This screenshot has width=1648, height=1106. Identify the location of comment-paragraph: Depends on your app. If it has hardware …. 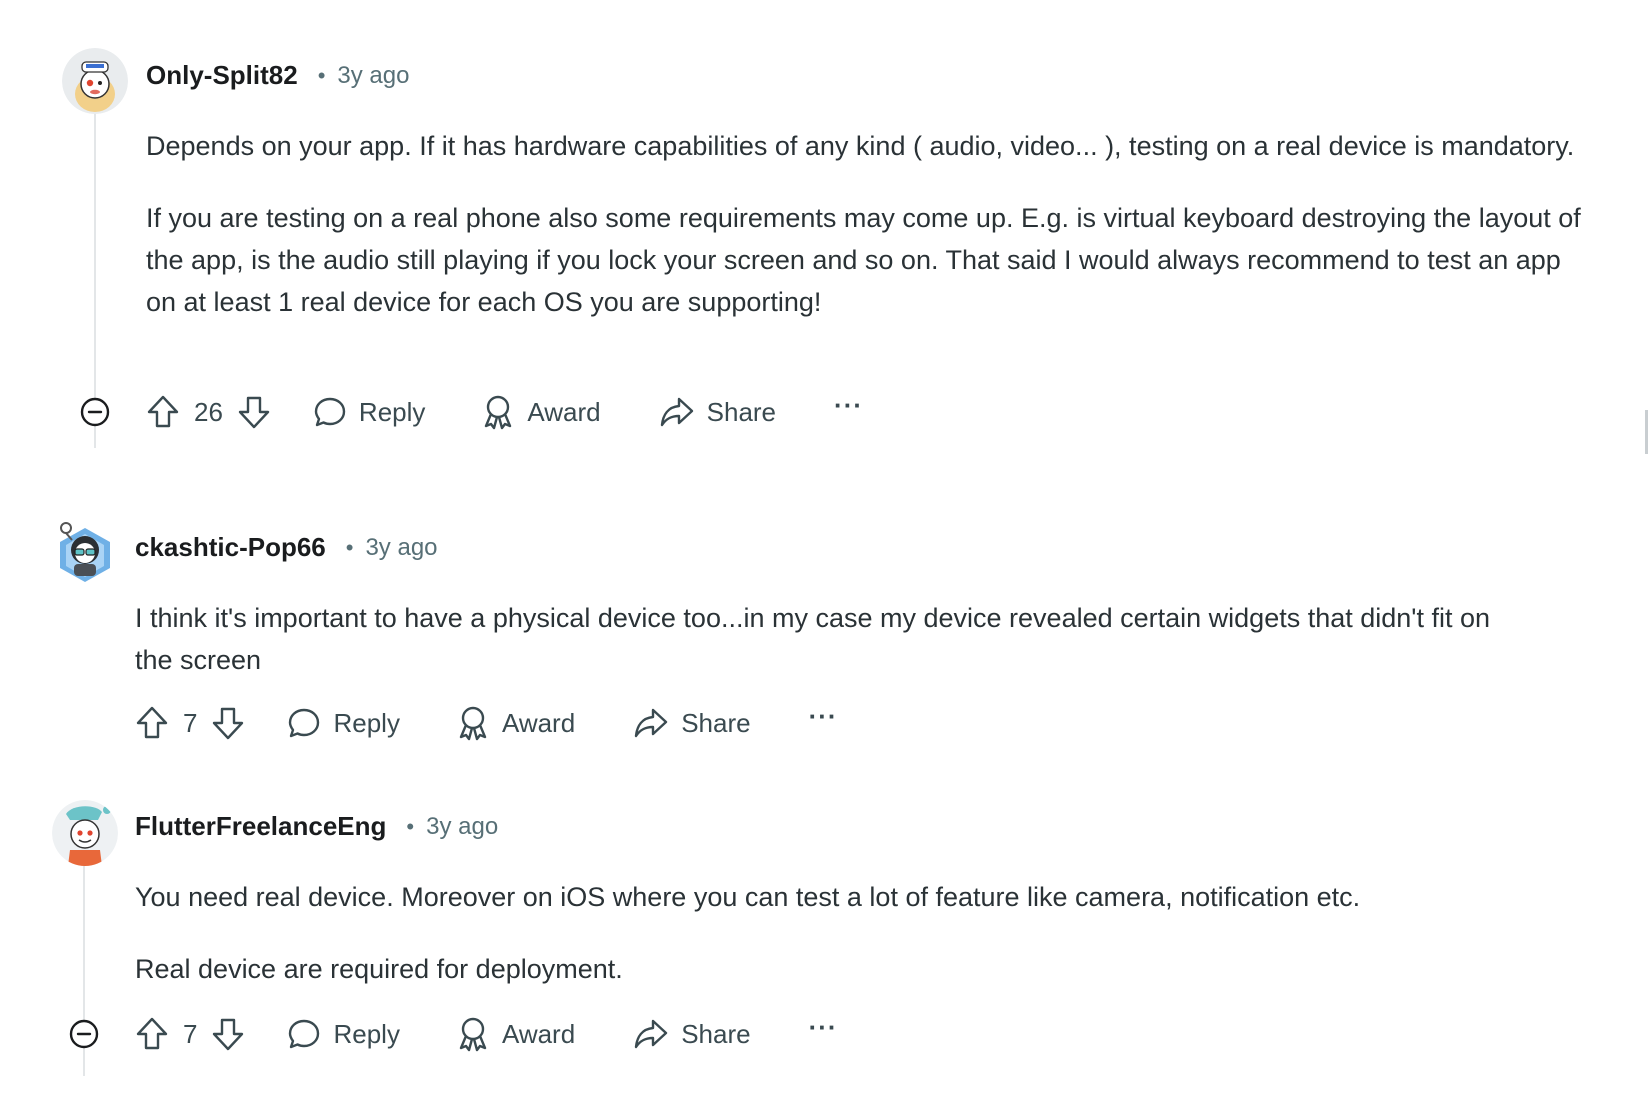
(860, 146).